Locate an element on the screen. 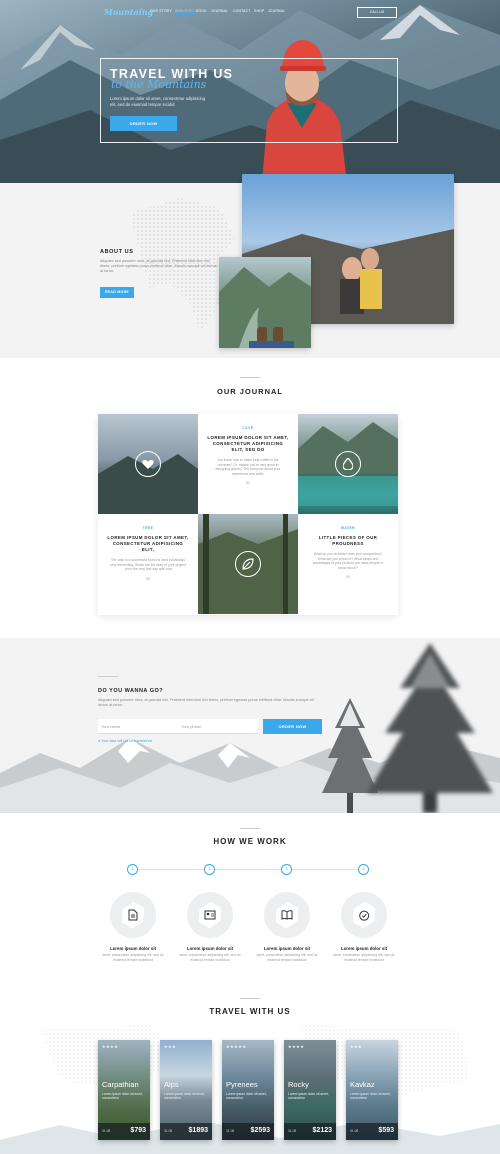  call-us-button: CALL US is located at coordinates (377, 12).